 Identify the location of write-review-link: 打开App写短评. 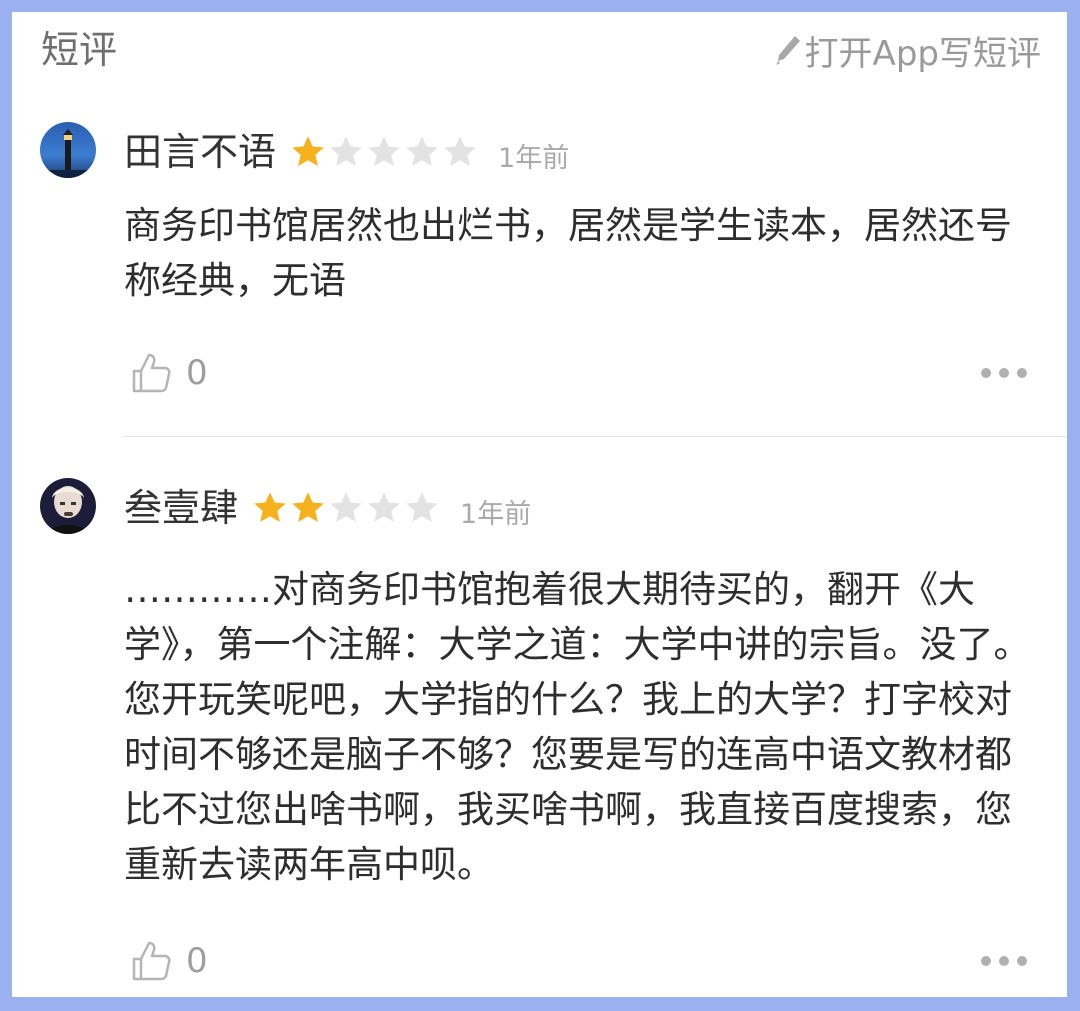
(907, 50).